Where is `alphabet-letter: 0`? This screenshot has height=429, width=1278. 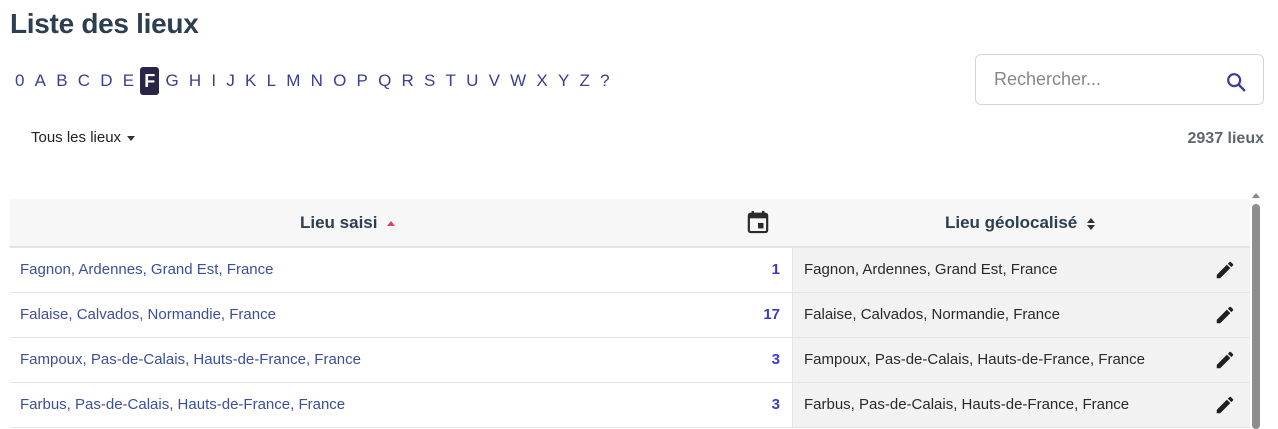
alphabet-letter: 0 is located at coordinates (20, 81).